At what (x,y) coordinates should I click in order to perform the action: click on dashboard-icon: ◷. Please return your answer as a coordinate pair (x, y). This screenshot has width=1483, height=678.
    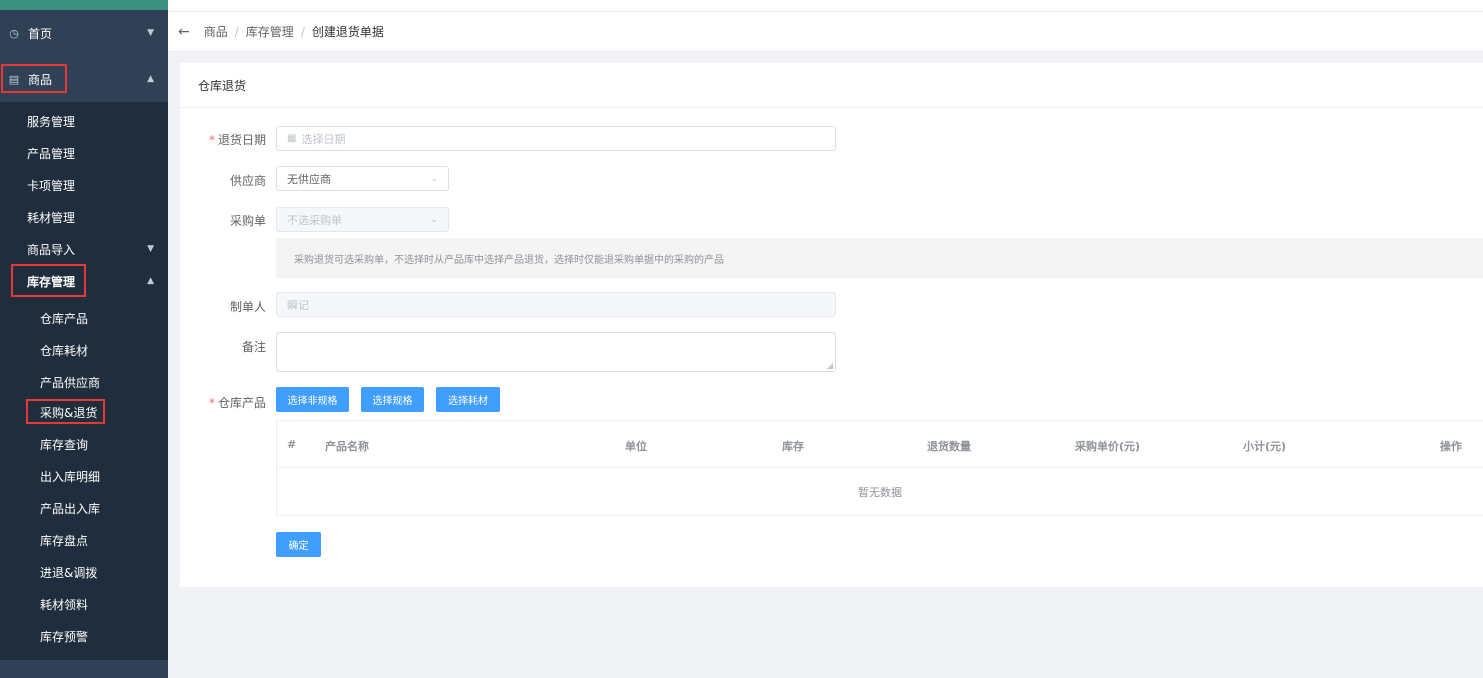
    Looking at the image, I should click on (14, 33).